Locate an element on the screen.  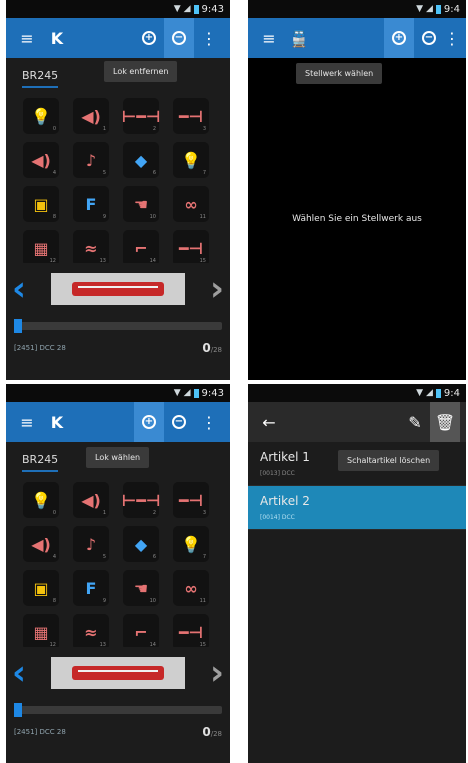
cab-light-icon: ▣ is located at coordinates (41, 204).